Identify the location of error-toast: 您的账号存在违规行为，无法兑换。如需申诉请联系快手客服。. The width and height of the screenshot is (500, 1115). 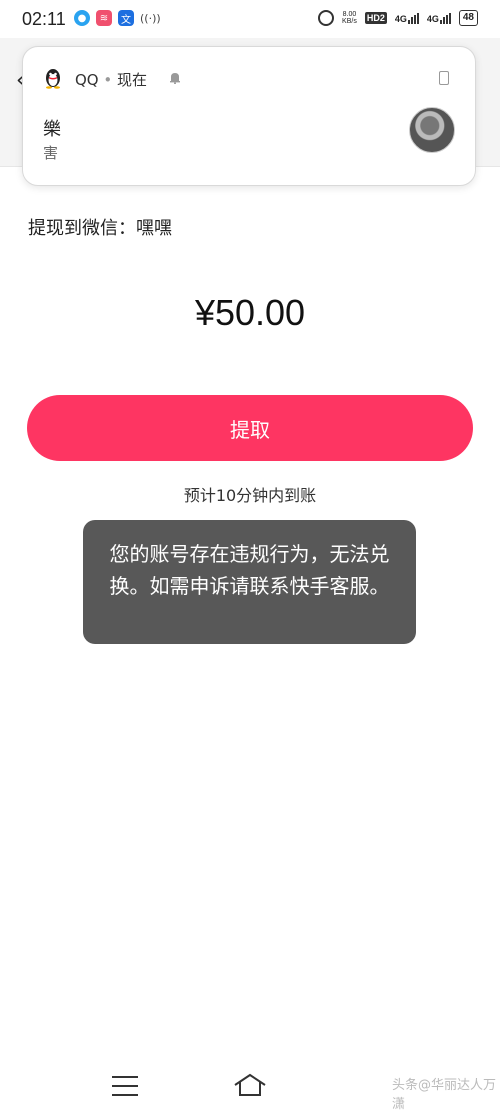
(249, 582).